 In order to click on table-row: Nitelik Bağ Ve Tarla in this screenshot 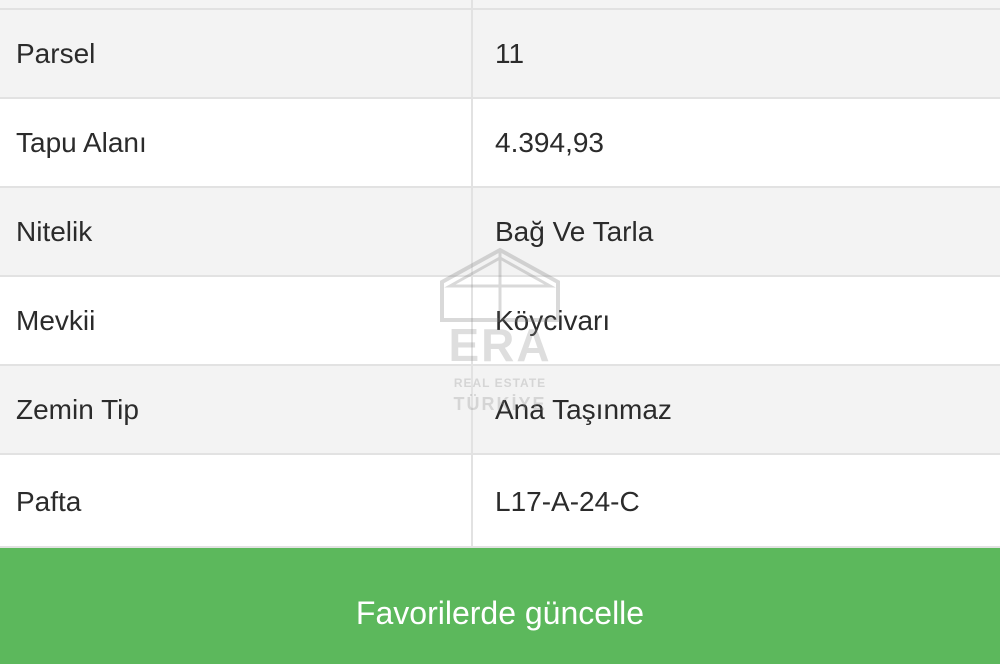, I will do `click(500, 232)`.